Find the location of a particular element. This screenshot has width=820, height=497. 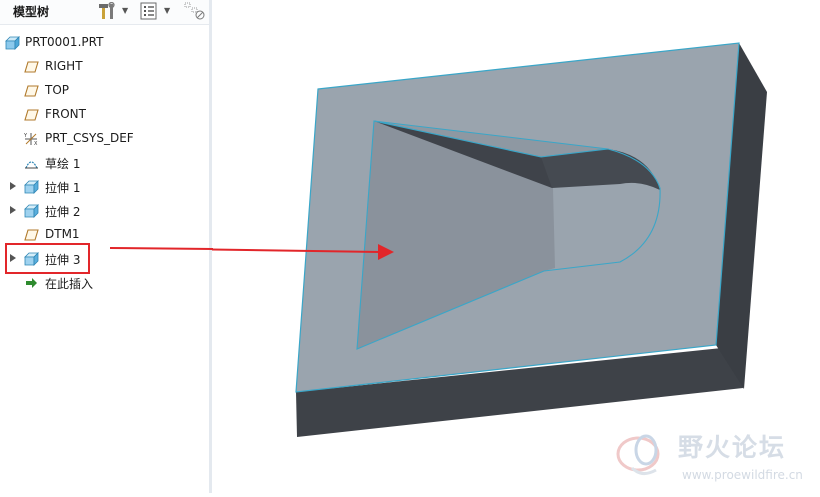

tree-item-label: 草绘 1 is located at coordinates (63, 164).